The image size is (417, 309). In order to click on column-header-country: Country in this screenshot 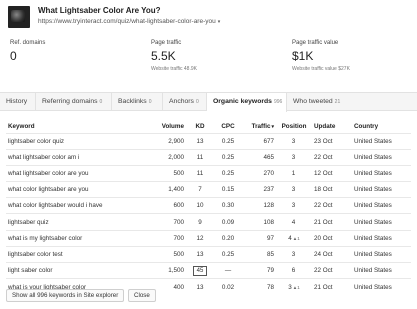, I will do `click(381, 126)`.